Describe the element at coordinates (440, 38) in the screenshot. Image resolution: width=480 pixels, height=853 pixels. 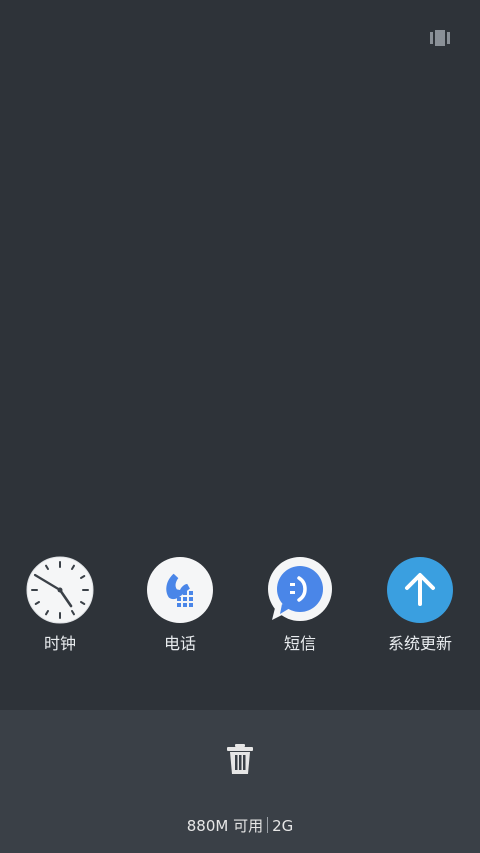
I see `layout-toggle-icon` at that location.